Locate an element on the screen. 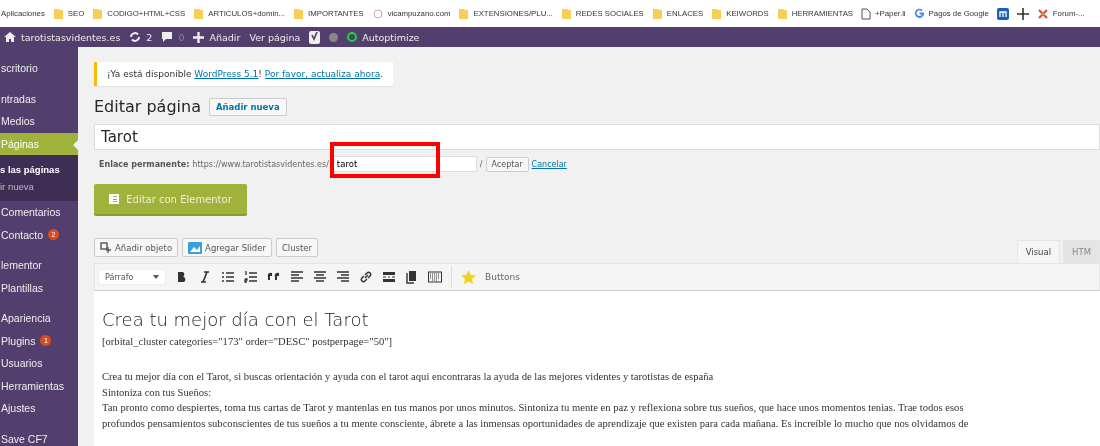 This screenshot has width=1100, height=446. sidebar-menu-item: ntradas is located at coordinates (39, 98).